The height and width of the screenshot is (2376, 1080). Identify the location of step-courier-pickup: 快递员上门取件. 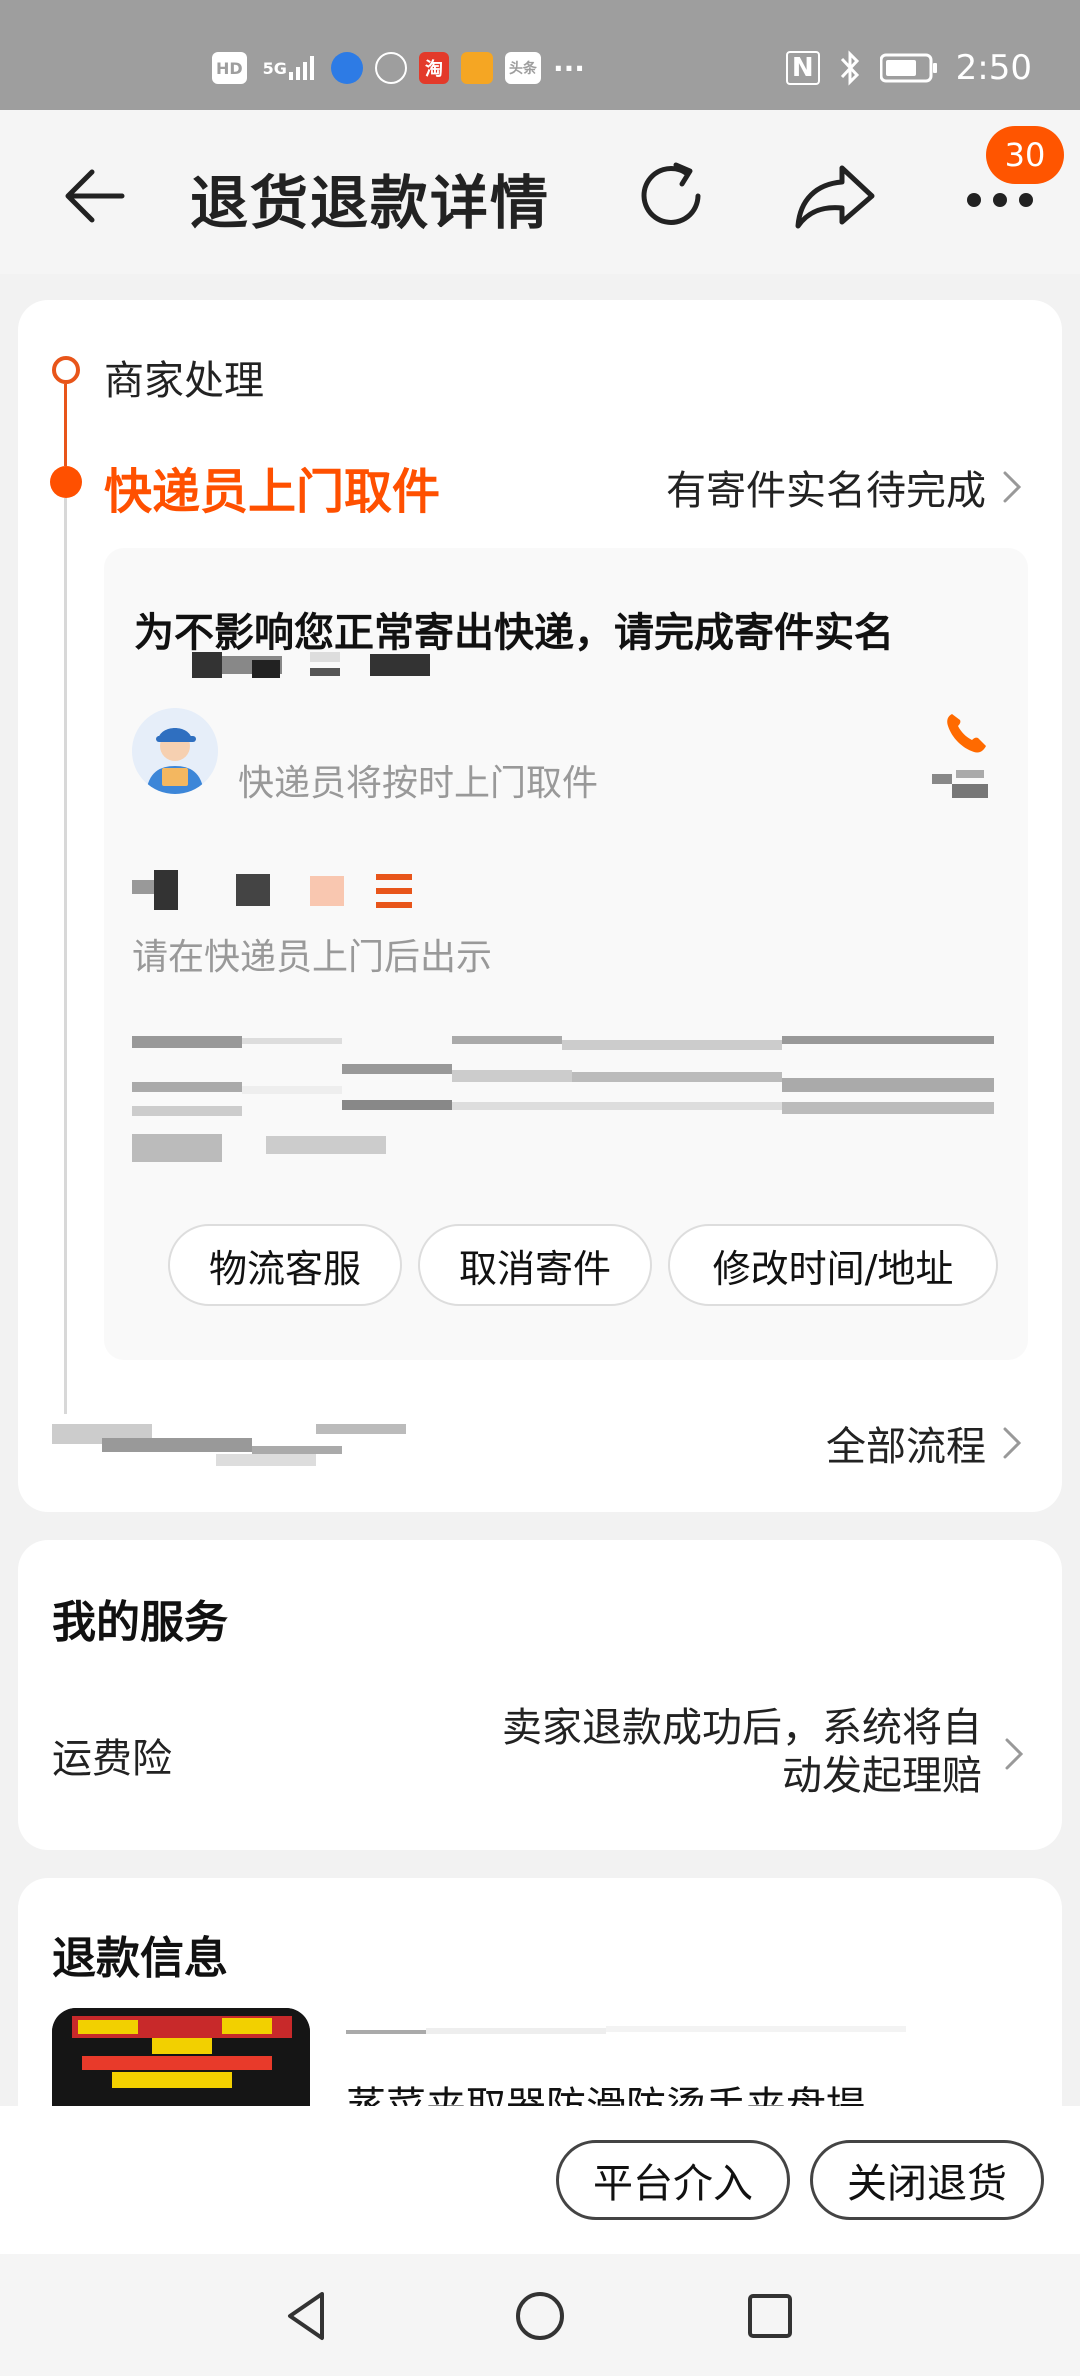
(272, 492).